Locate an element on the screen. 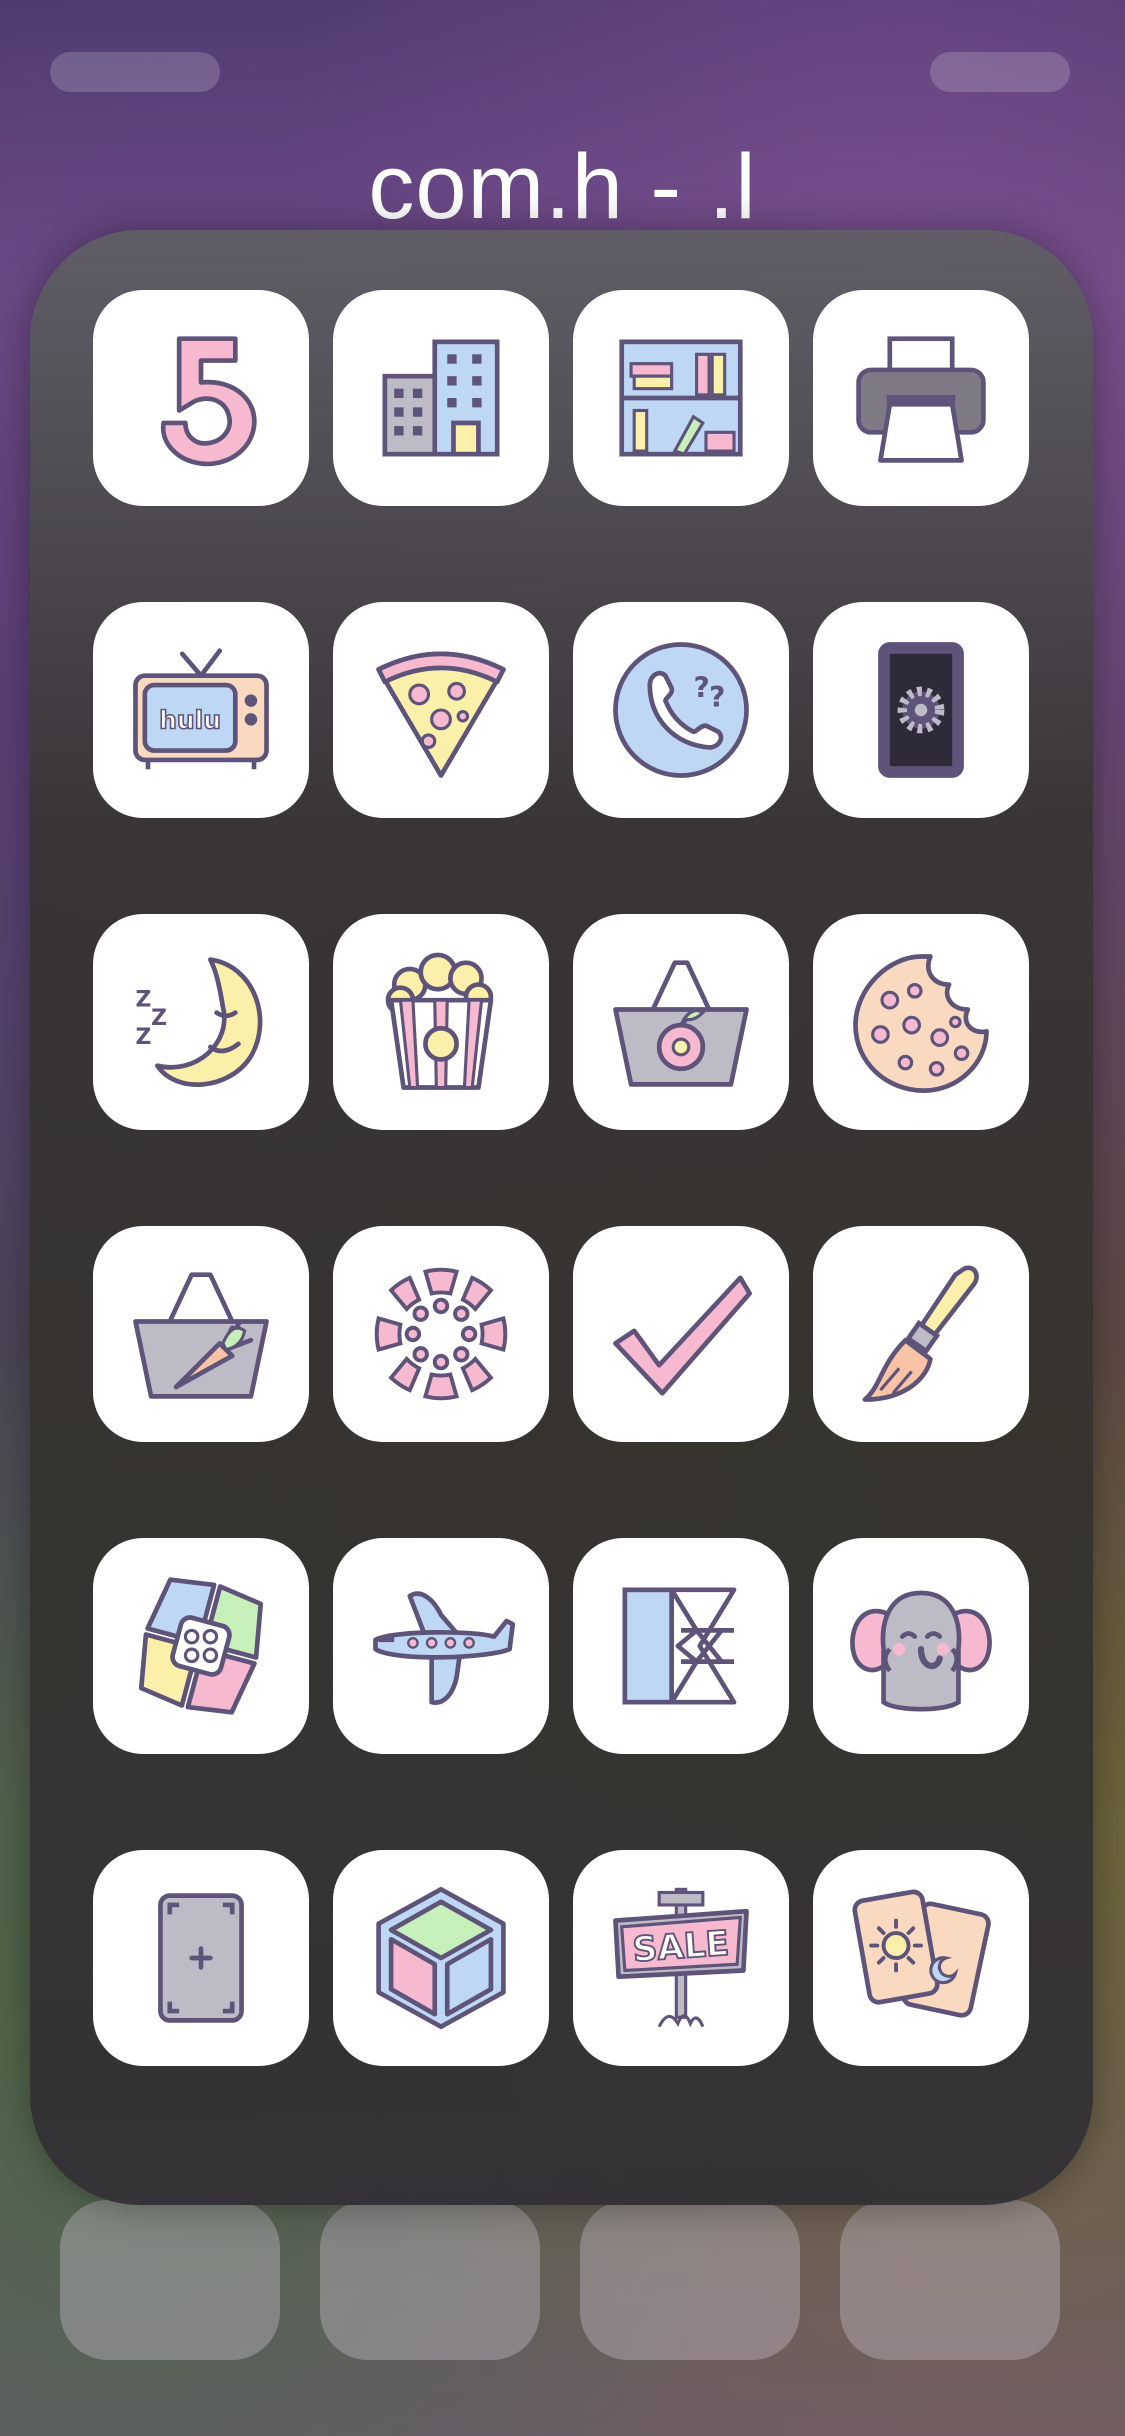 The height and width of the screenshot is (2436, 1125). card-plus-icon is located at coordinates (201, 1958).